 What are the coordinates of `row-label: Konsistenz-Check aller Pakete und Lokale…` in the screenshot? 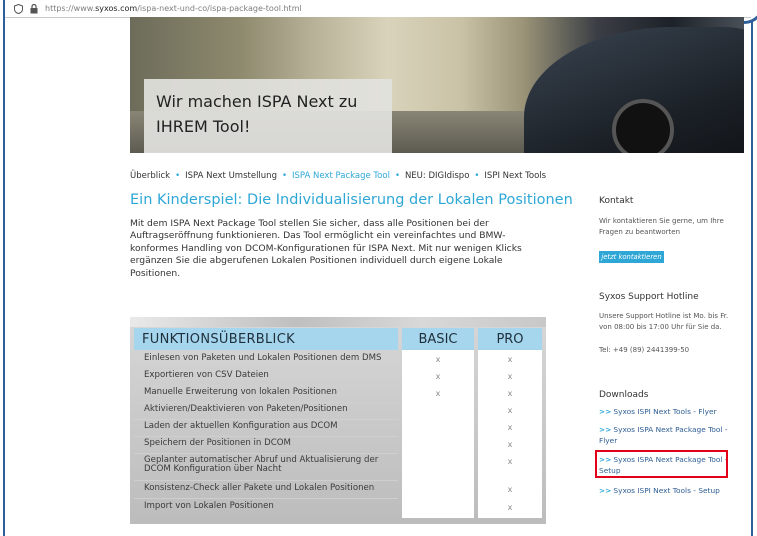 It's located at (259, 488).